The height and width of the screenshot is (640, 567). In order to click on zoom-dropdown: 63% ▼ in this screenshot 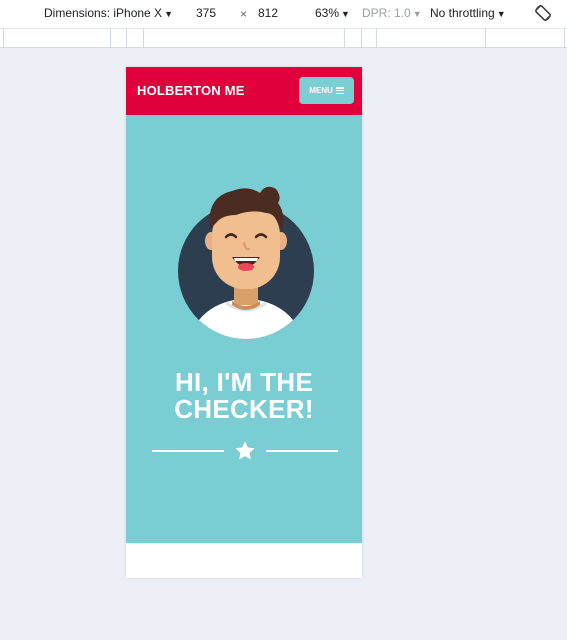, I will do `click(332, 13)`.